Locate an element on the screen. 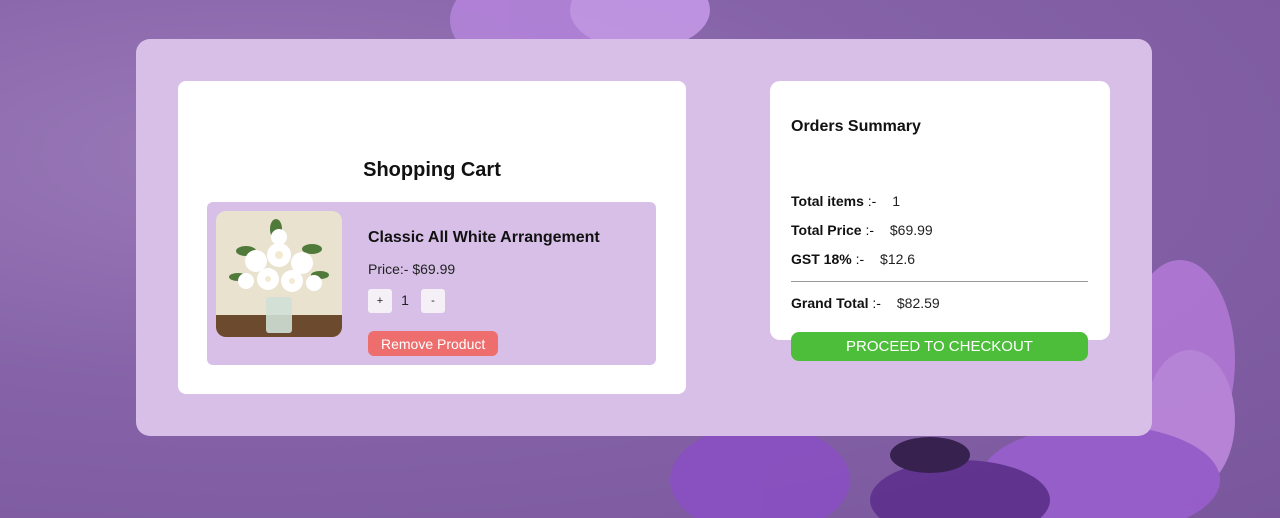 The width and height of the screenshot is (1280, 518). grand-total-label: Grand Total is located at coordinates (830, 303).